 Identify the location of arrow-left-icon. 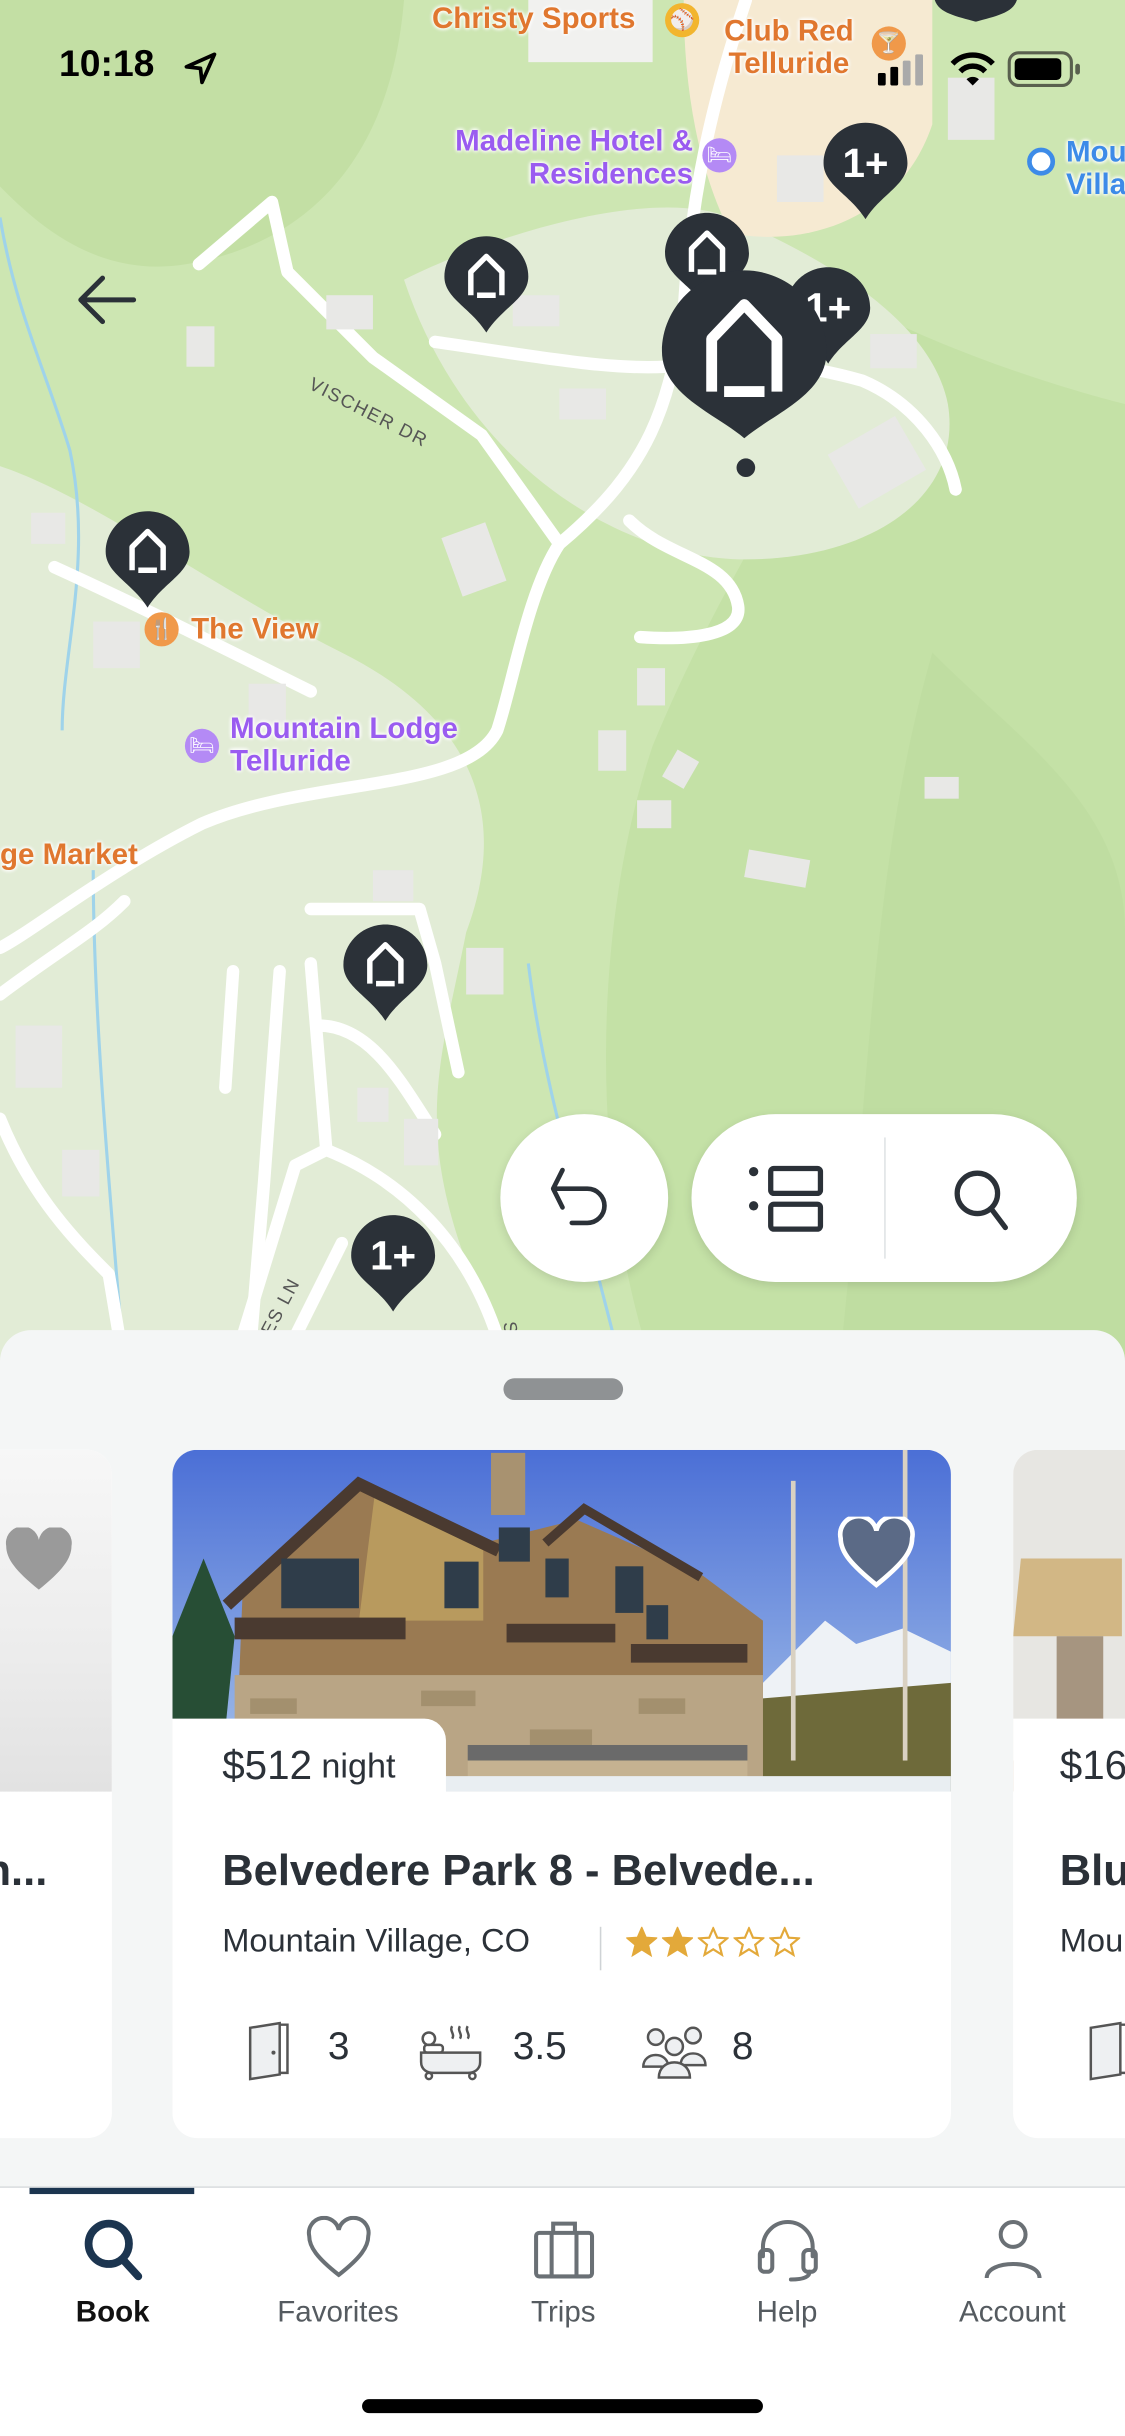
(107, 299).